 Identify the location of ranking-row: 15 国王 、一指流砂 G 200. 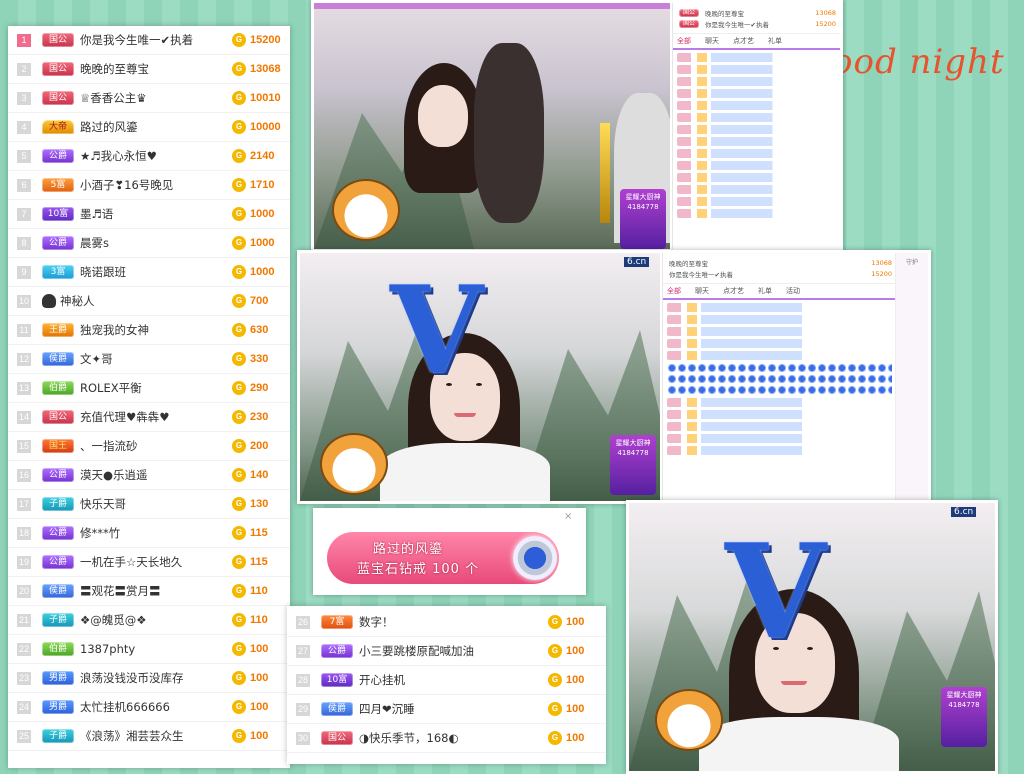
(149, 446).